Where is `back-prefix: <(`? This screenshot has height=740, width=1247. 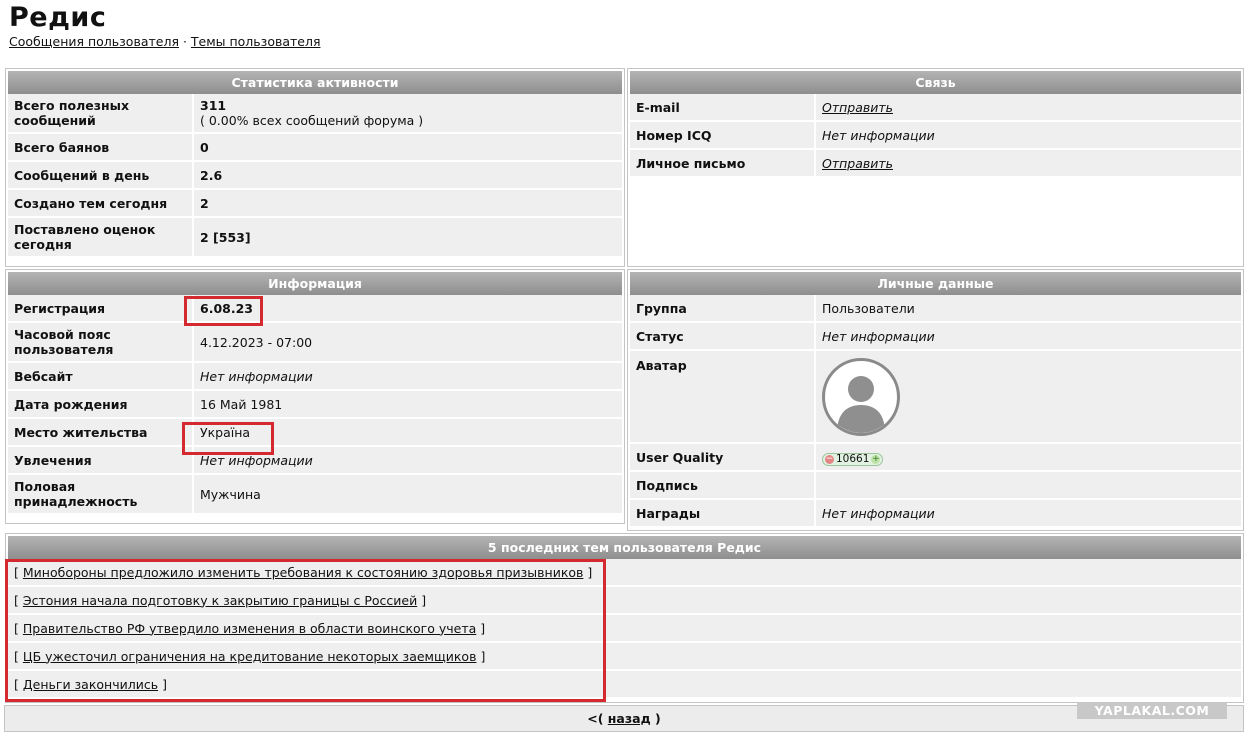
back-prefix: <( is located at coordinates (595, 718).